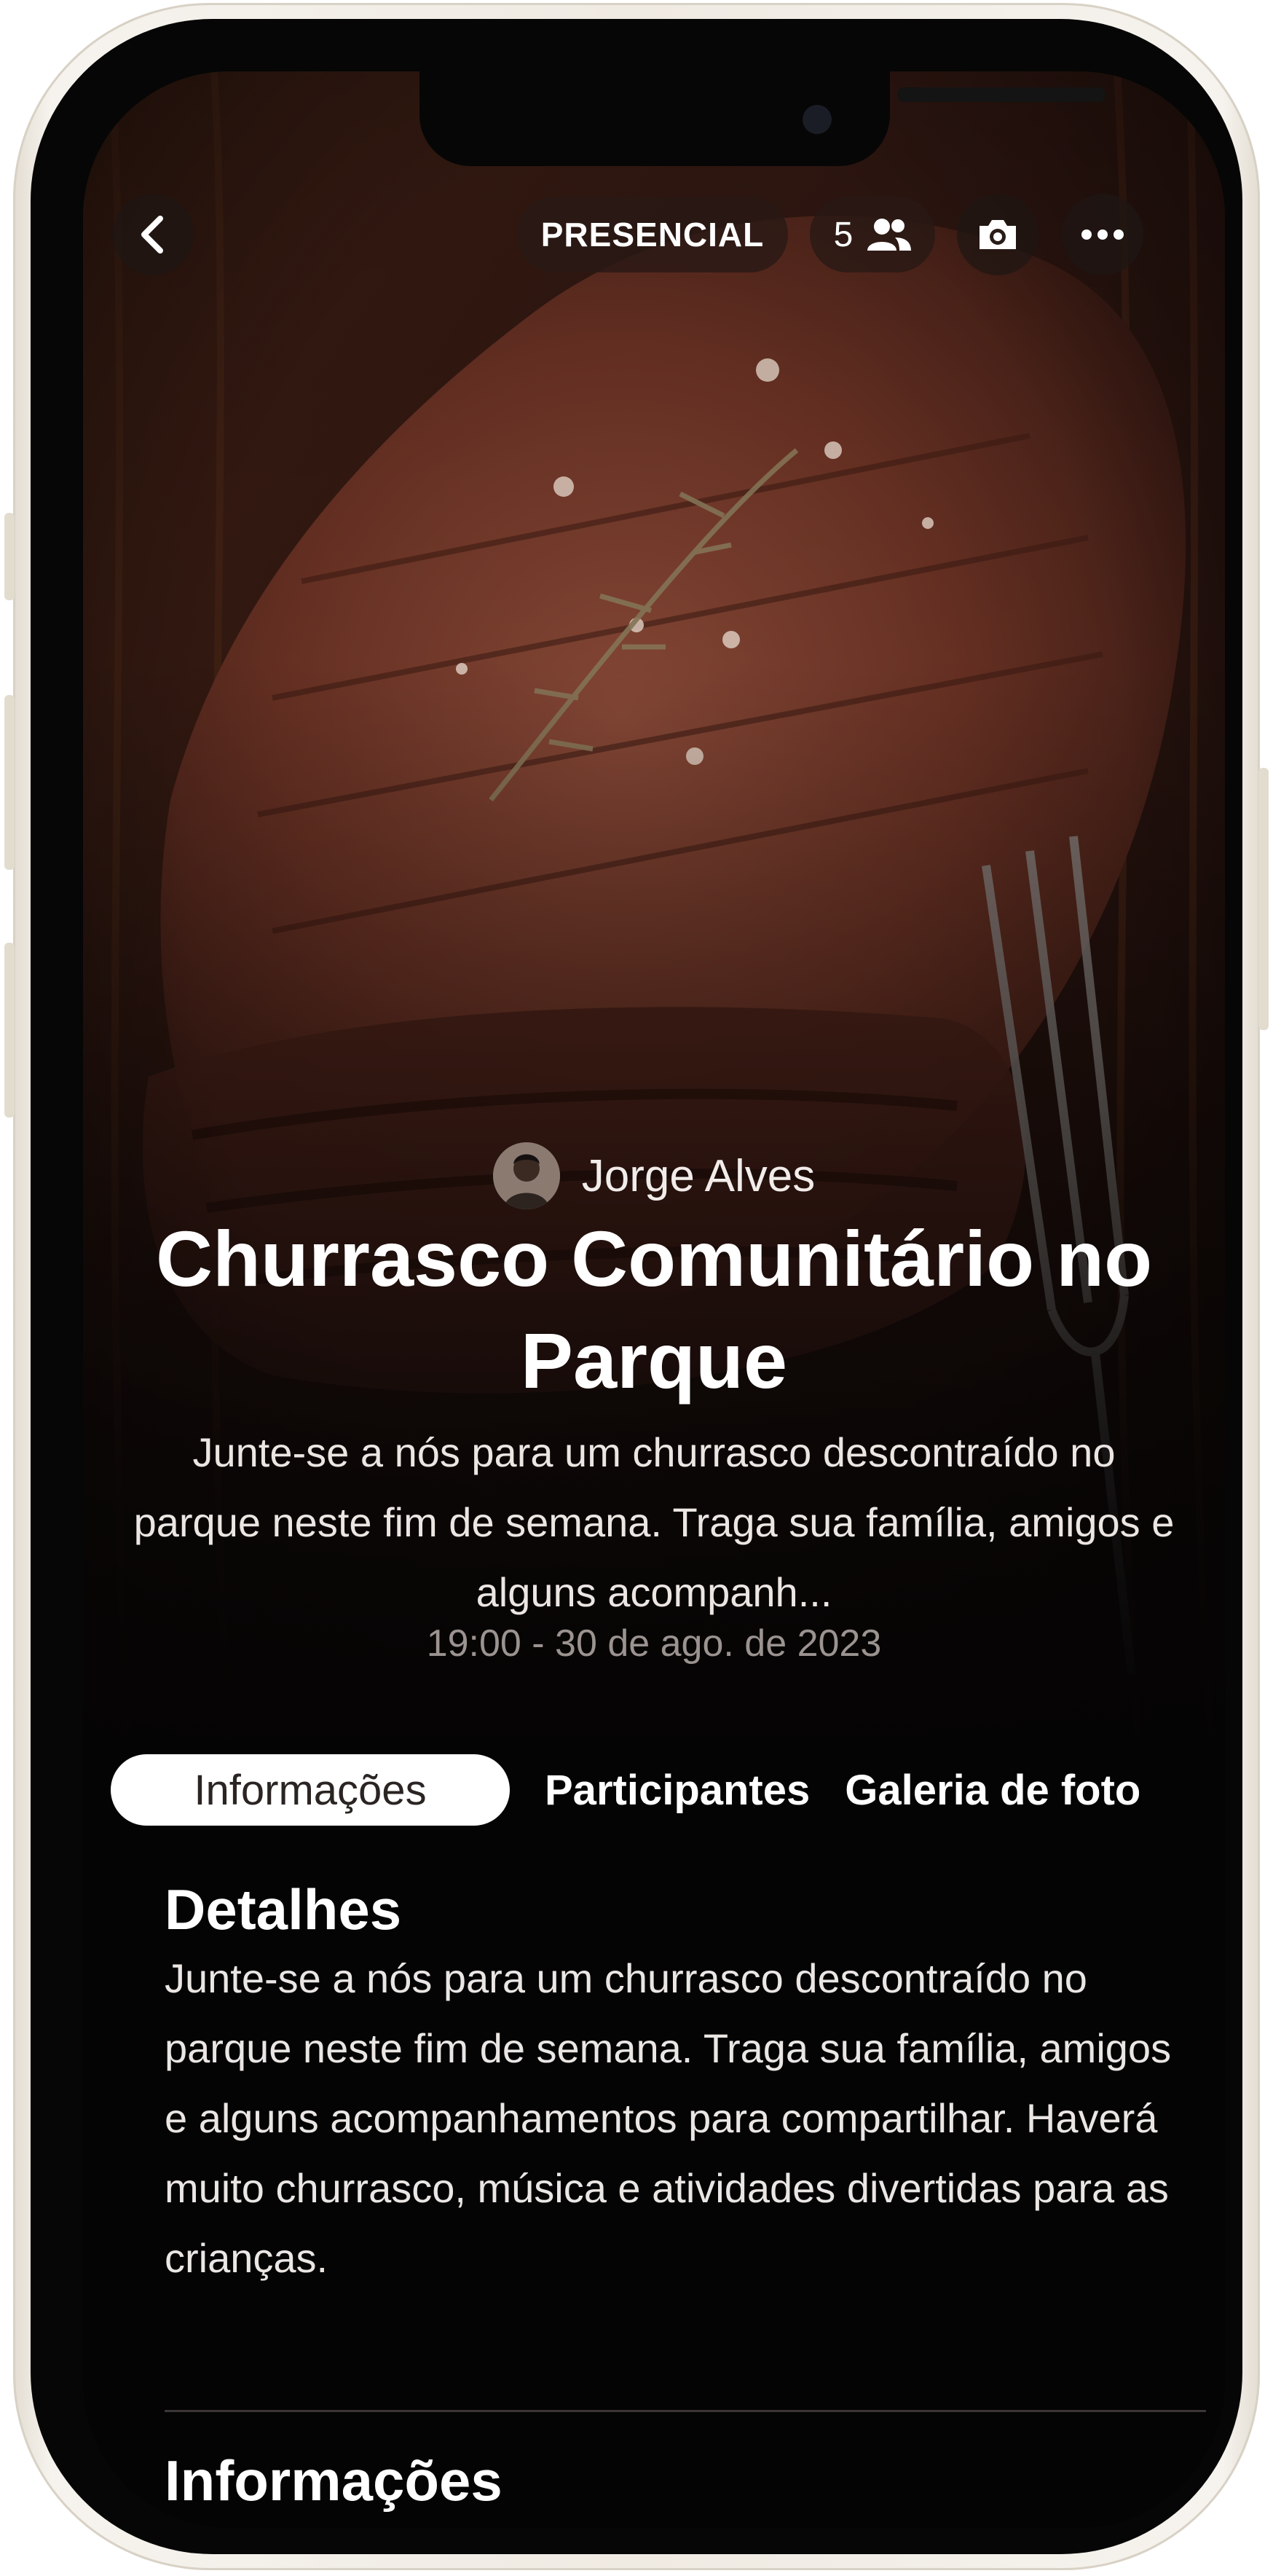 This screenshot has height=2576, width=1273. Describe the element at coordinates (890, 235) in the screenshot. I see `people-icon` at that location.